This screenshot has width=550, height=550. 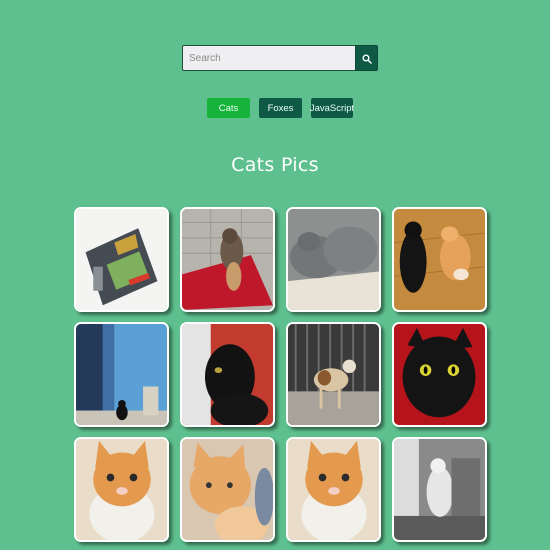 I want to click on tab-javascript: JavaScript, so click(x=332, y=108).